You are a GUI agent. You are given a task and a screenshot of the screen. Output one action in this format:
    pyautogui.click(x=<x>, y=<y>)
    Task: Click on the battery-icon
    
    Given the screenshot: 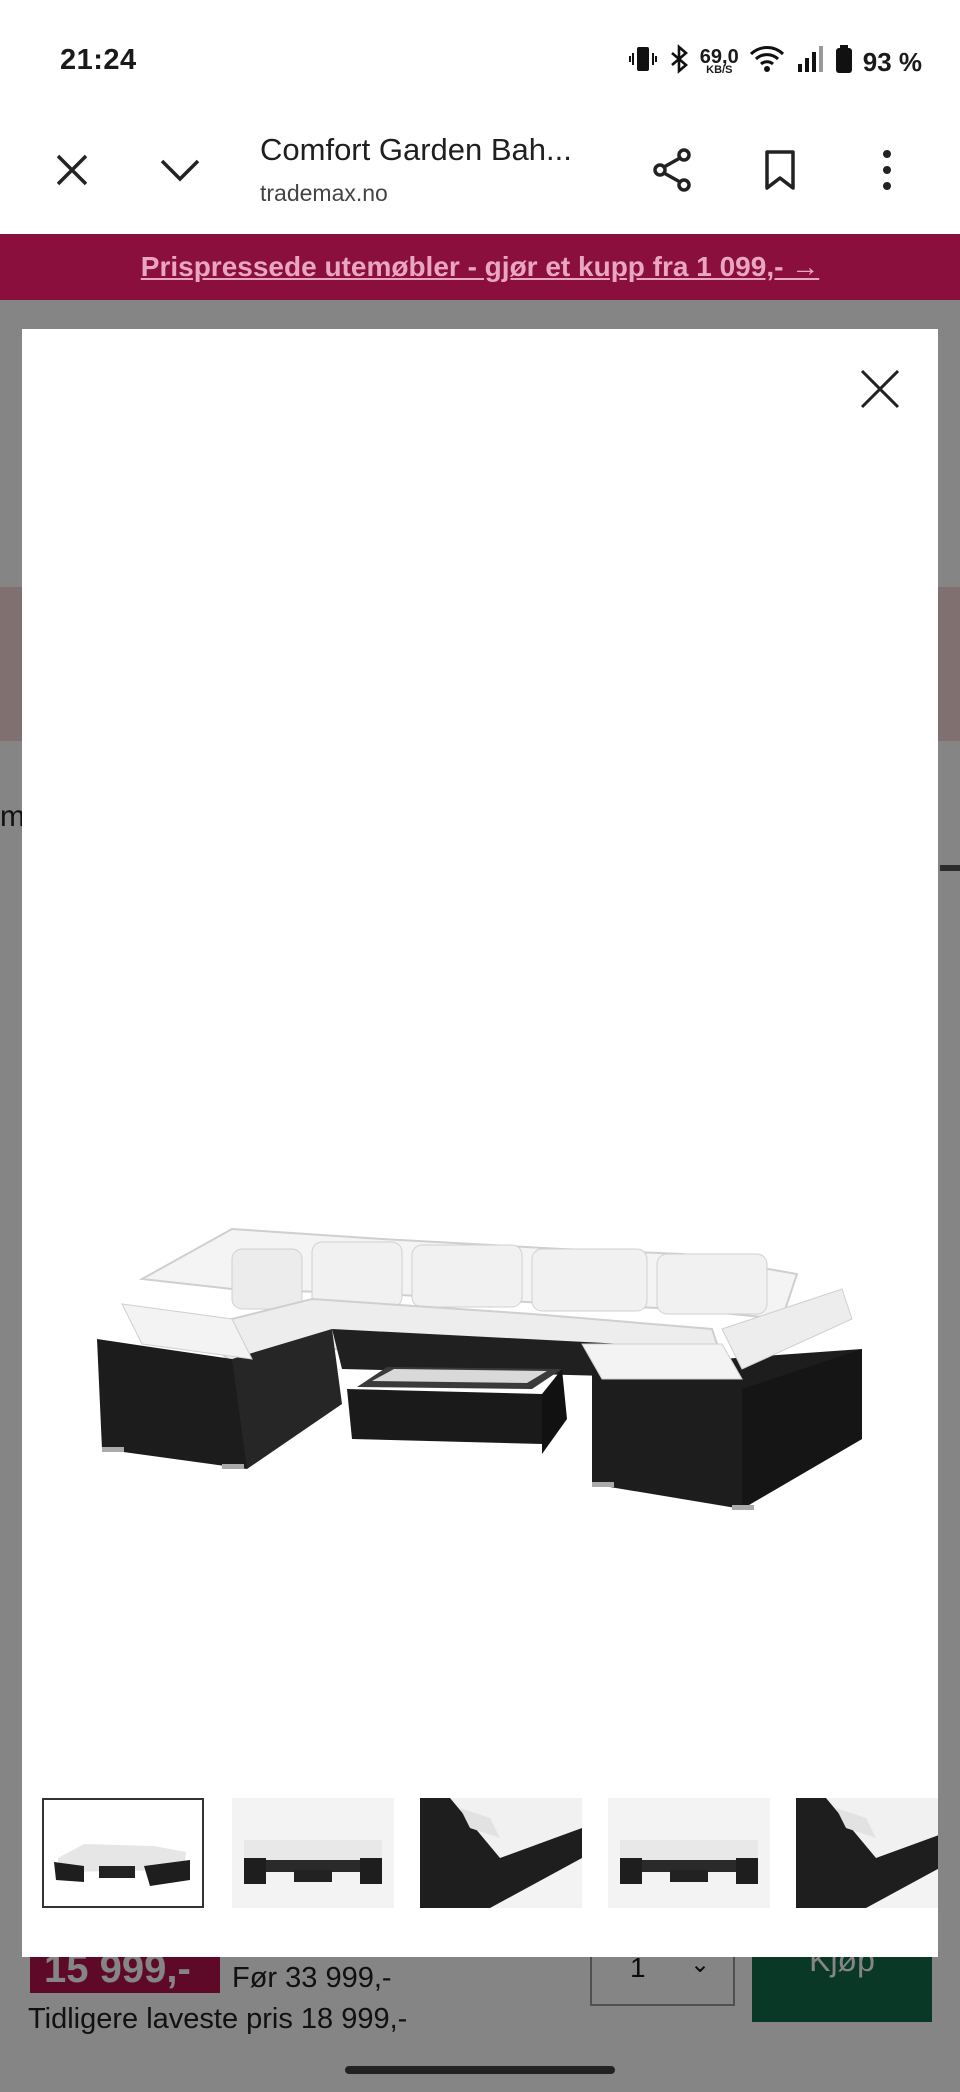 What is the action you would take?
    pyautogui.click(x=844, y=62)
    